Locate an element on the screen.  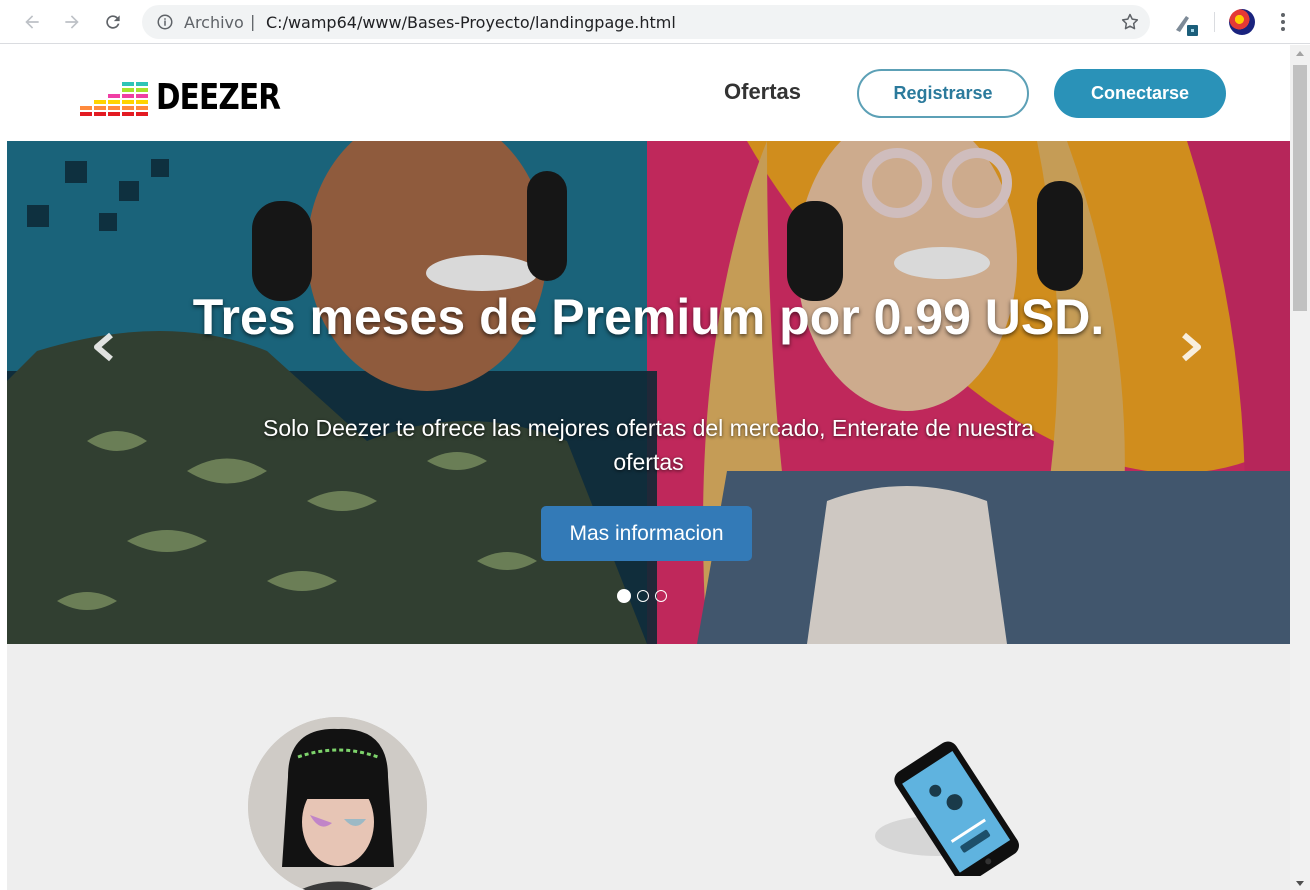
register-button: Registrarse is located at coordinates (943, 93).